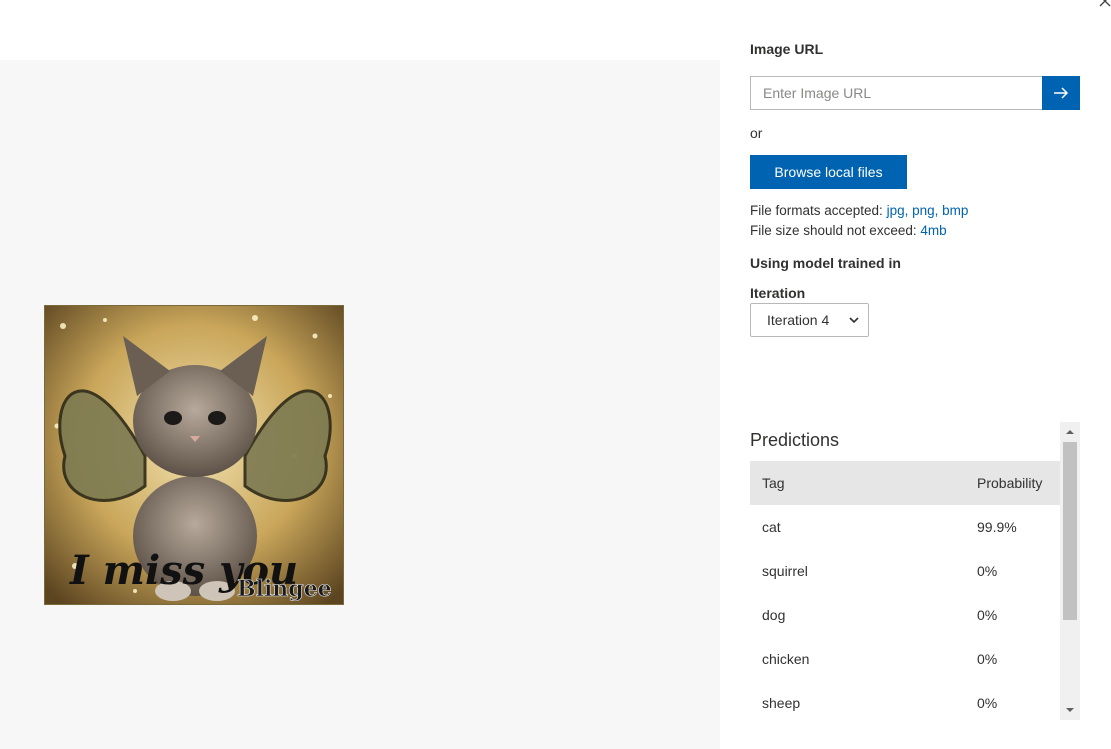  Describe the element at coordinates (1070, 531) in the screenshot. I see `scroll-thumb` at that location.